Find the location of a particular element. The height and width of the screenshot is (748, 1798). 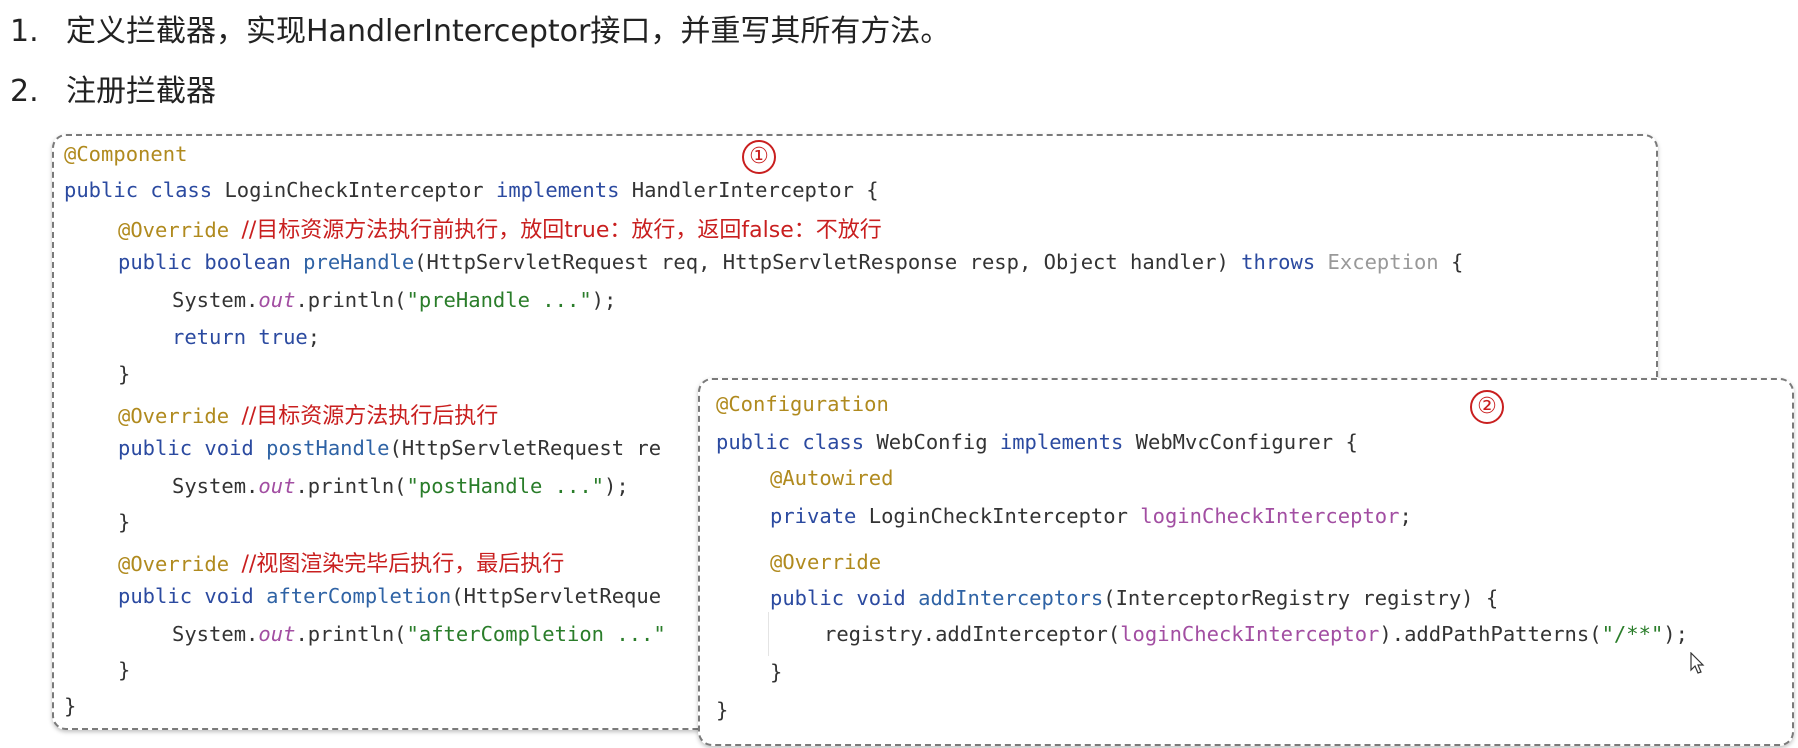

string-literal: "afterCompletion ..." is located at coordinates (536, 634).